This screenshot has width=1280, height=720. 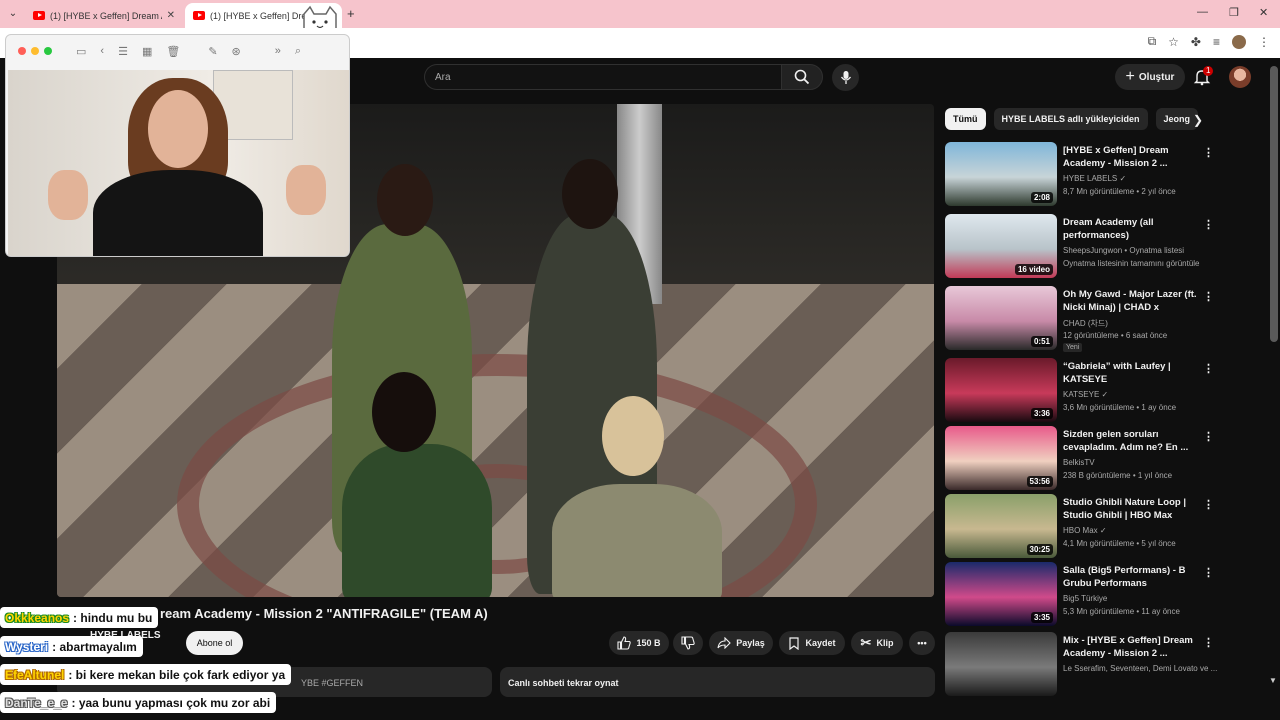 What do you see at coordinates (123, 51) in the screenshot?
I see `list-icon: ☰` at bounding box center [123, 51].